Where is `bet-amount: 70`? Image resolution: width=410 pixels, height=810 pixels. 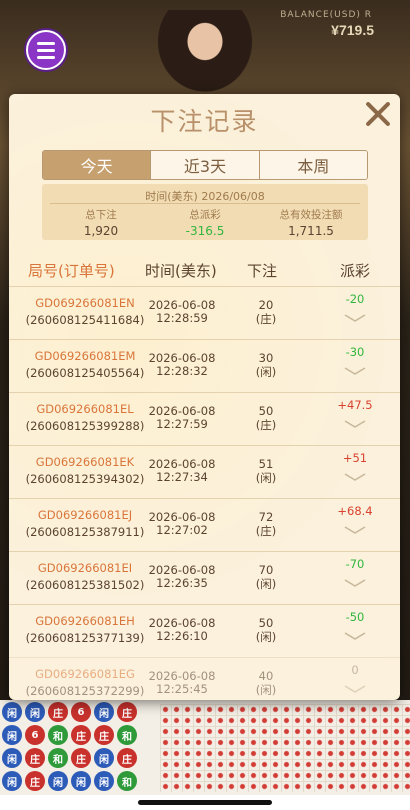
bet-amount: 70 is located at coordinates (266, 570).